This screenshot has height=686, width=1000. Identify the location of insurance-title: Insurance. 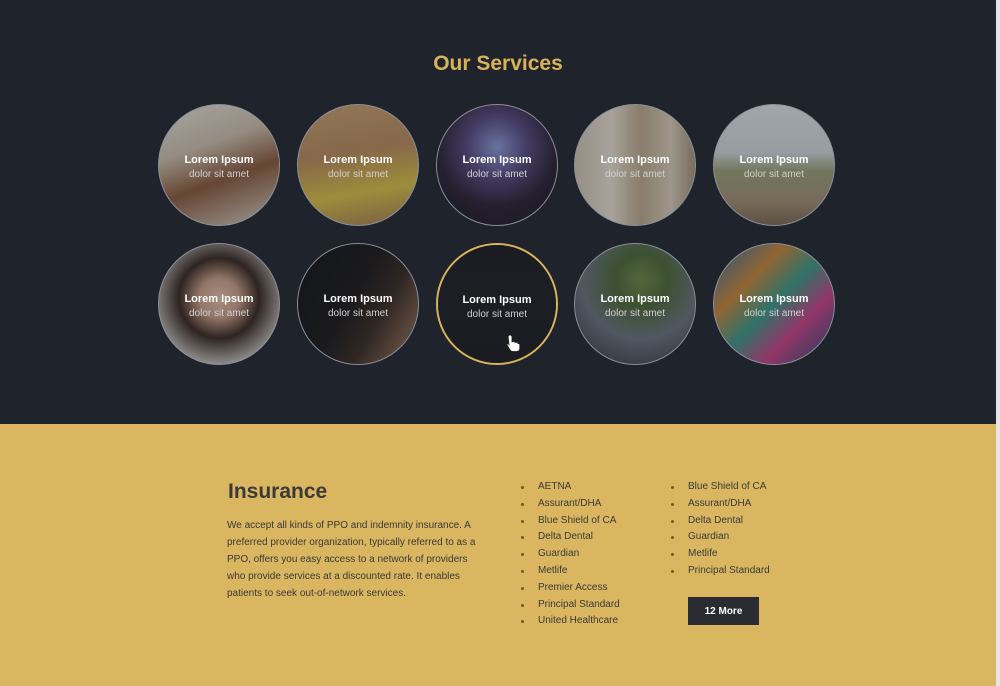
(278, 491).